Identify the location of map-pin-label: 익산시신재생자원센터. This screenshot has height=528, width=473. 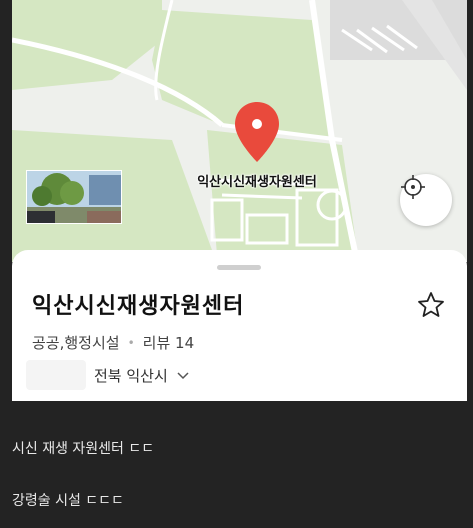
(257, 182).